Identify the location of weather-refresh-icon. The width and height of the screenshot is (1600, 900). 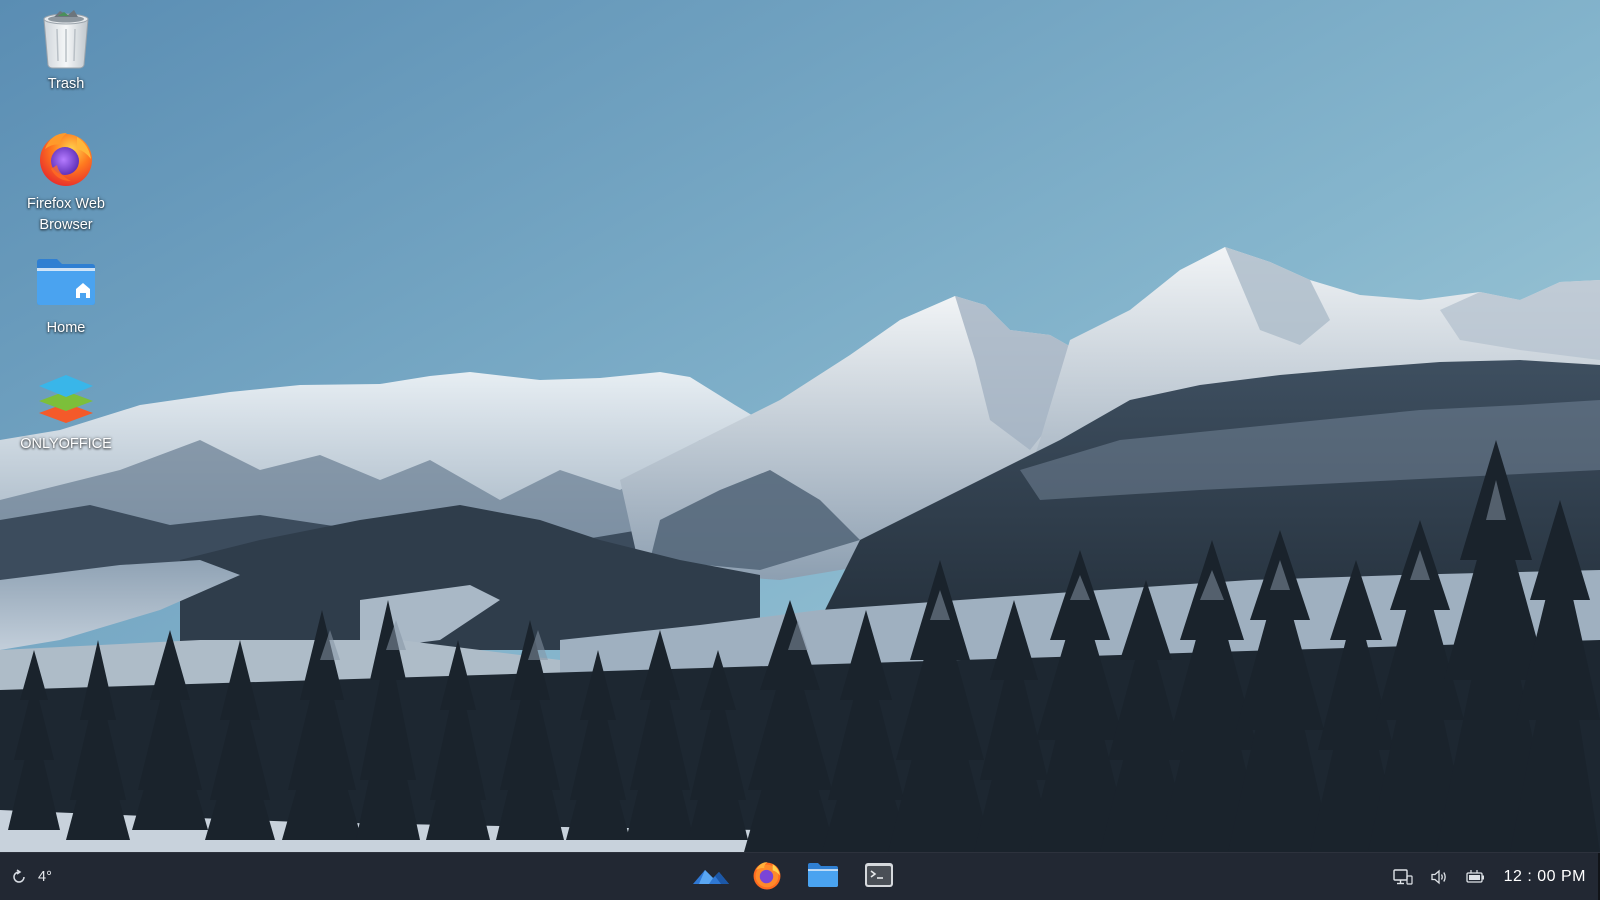
(19, 877).